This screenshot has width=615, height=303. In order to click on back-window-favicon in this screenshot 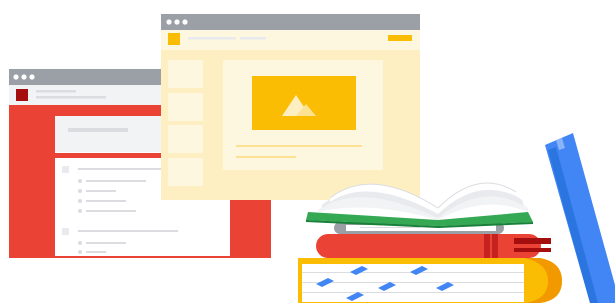, I will do `click(22, 95)`.